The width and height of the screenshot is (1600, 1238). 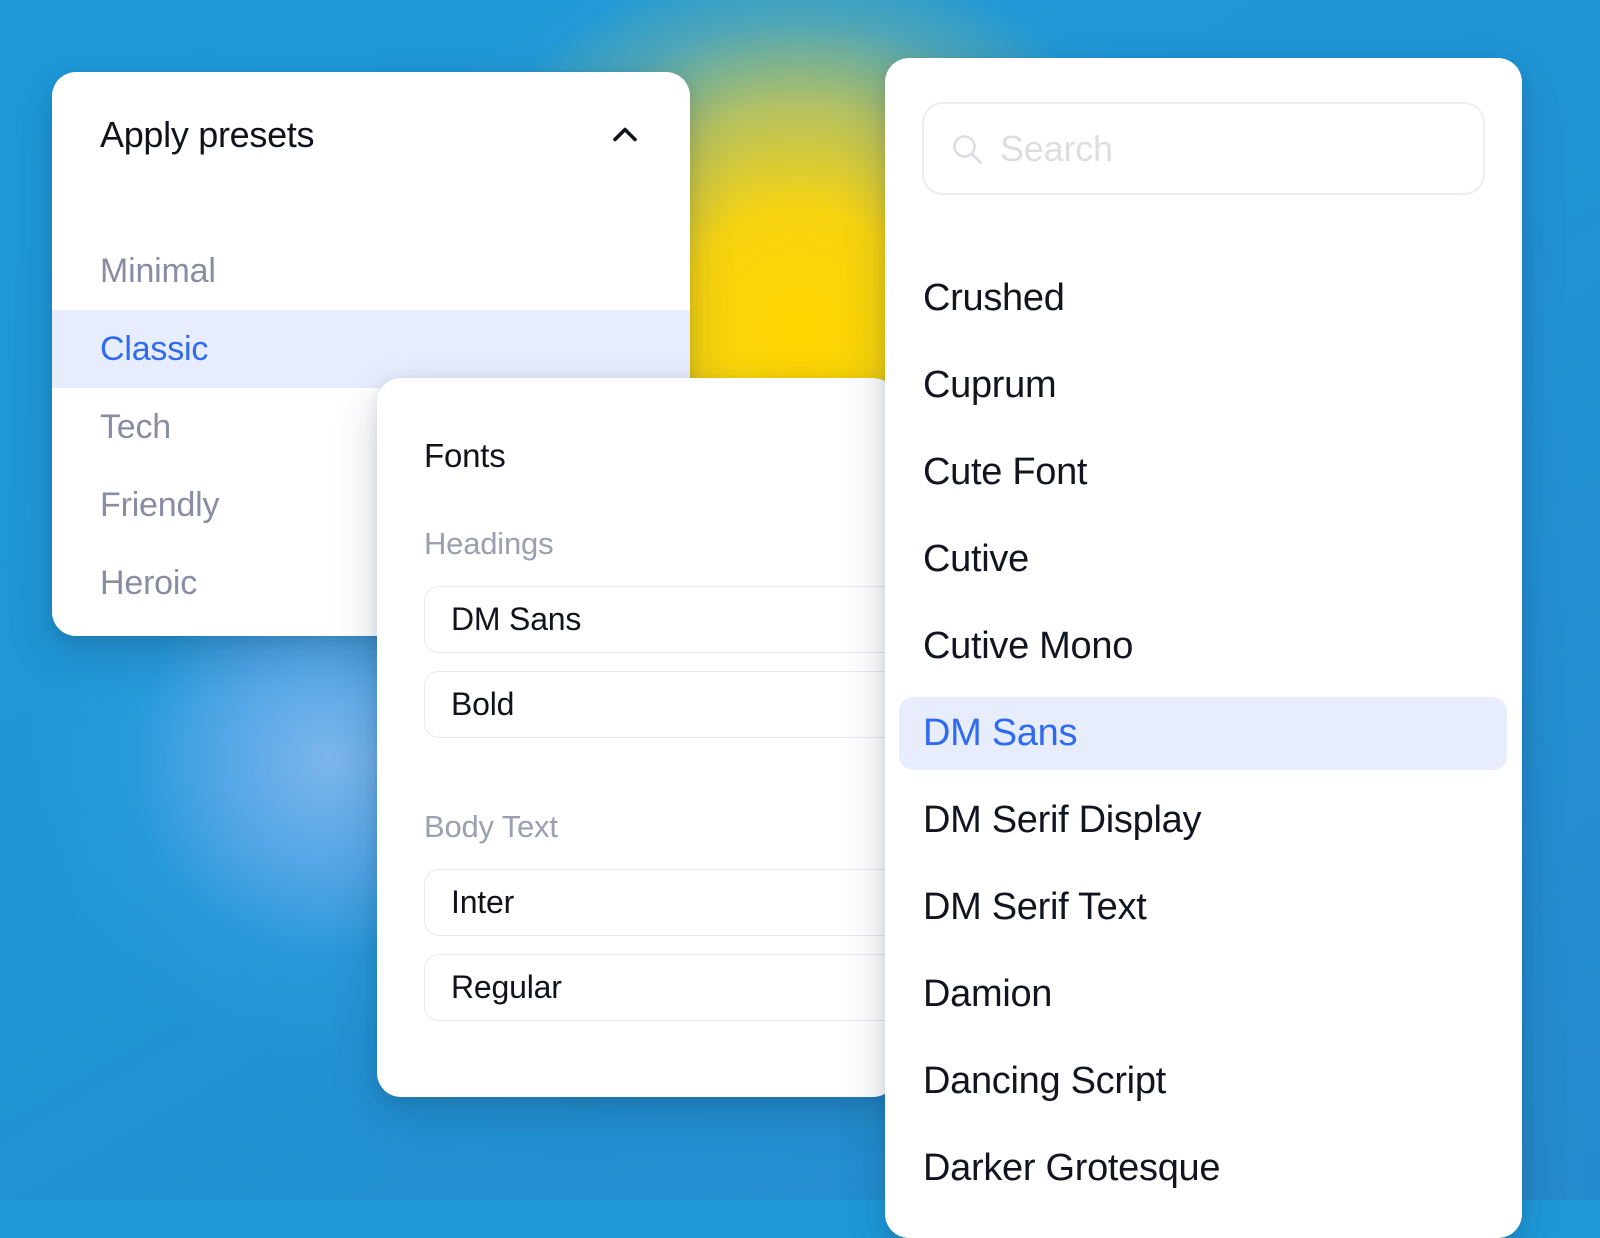 I want to click on presets-panel-header: Apply presets, so click(x=371, y=135).